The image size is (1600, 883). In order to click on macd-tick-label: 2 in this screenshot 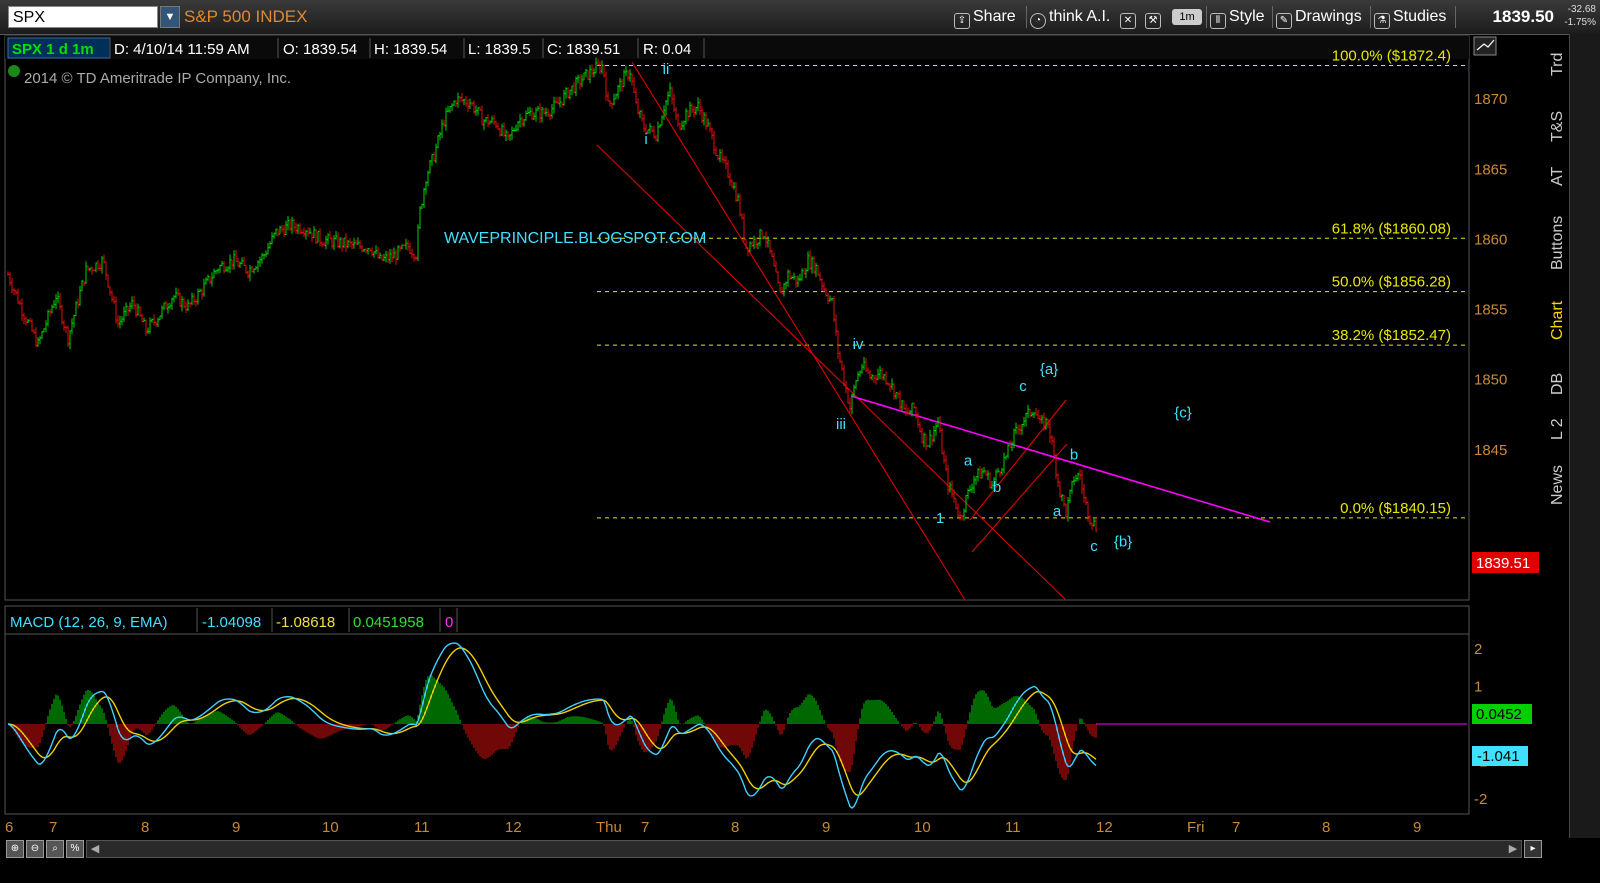, I will do `click(1478, 649)`.